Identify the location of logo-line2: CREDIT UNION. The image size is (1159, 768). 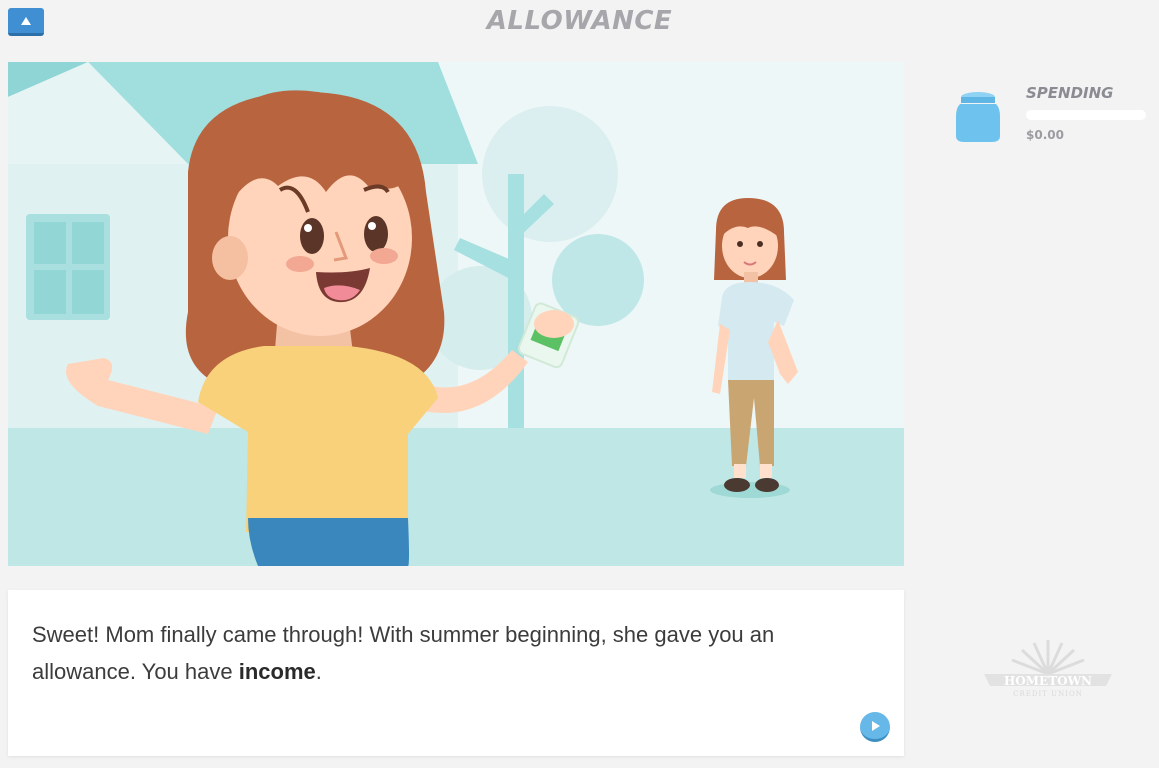
(1048, 694).